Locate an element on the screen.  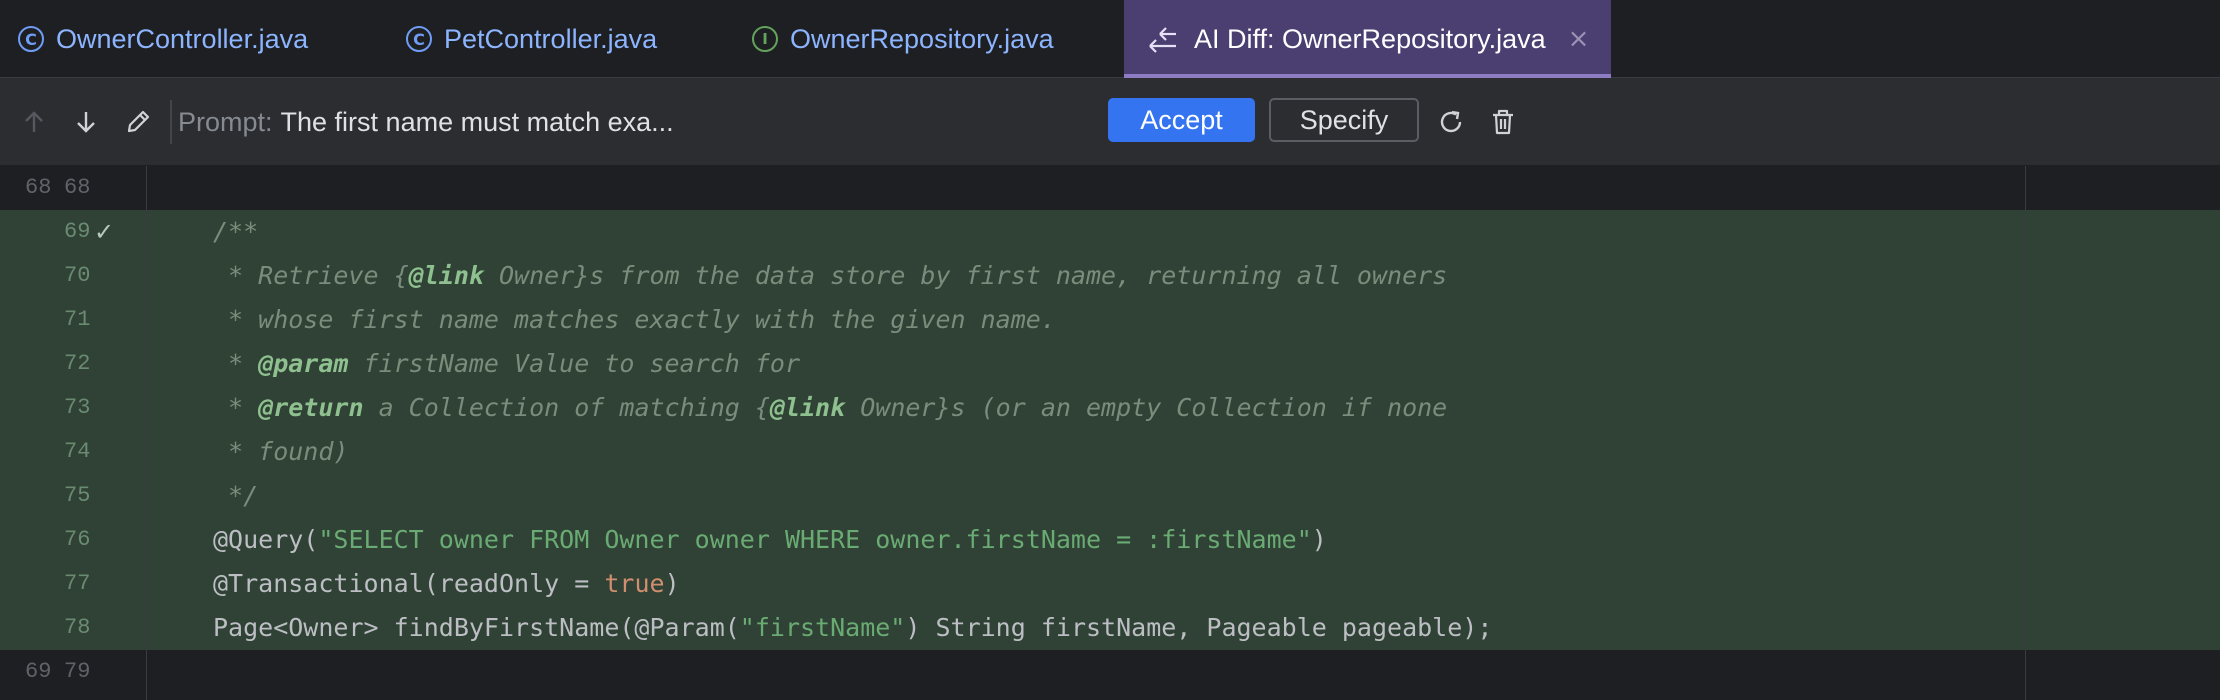
added-code-line: 77 @Transactional(readOnly = true) is located at coordinates (1110, 584).